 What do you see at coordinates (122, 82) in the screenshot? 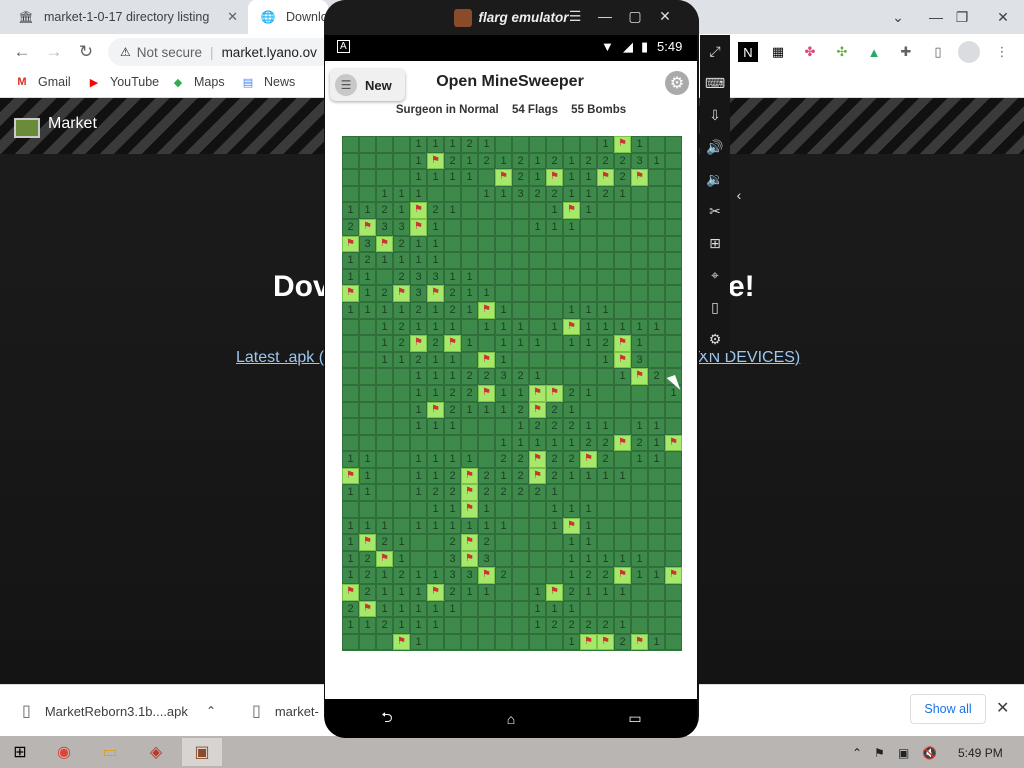
I see `bookmark-youtube: ▶ YouTube` at bounding box center [122, 82].